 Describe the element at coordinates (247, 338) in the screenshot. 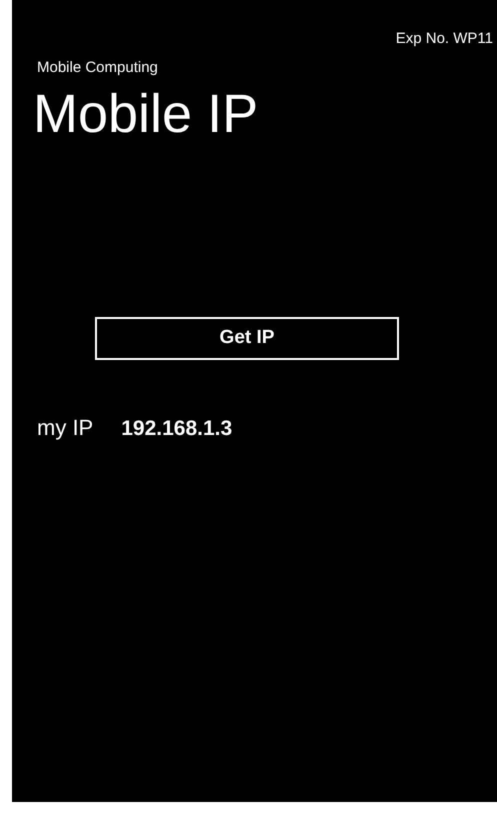

I see `get-ip-button: Get IP` at that location.